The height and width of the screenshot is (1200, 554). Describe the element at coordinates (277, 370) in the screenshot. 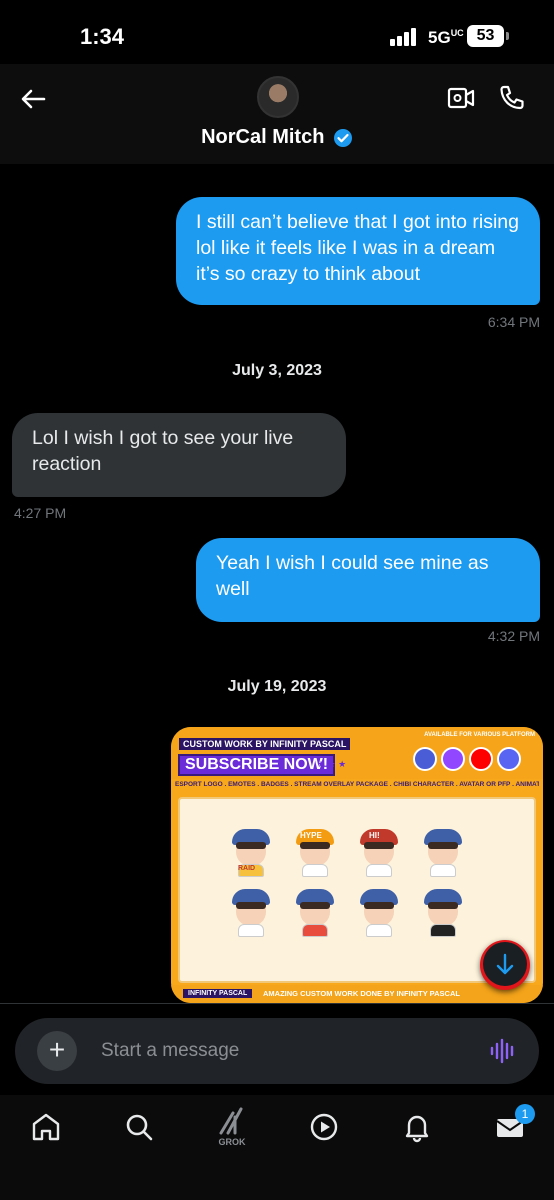

I see `date-separator: July 3, 2023` at that location.